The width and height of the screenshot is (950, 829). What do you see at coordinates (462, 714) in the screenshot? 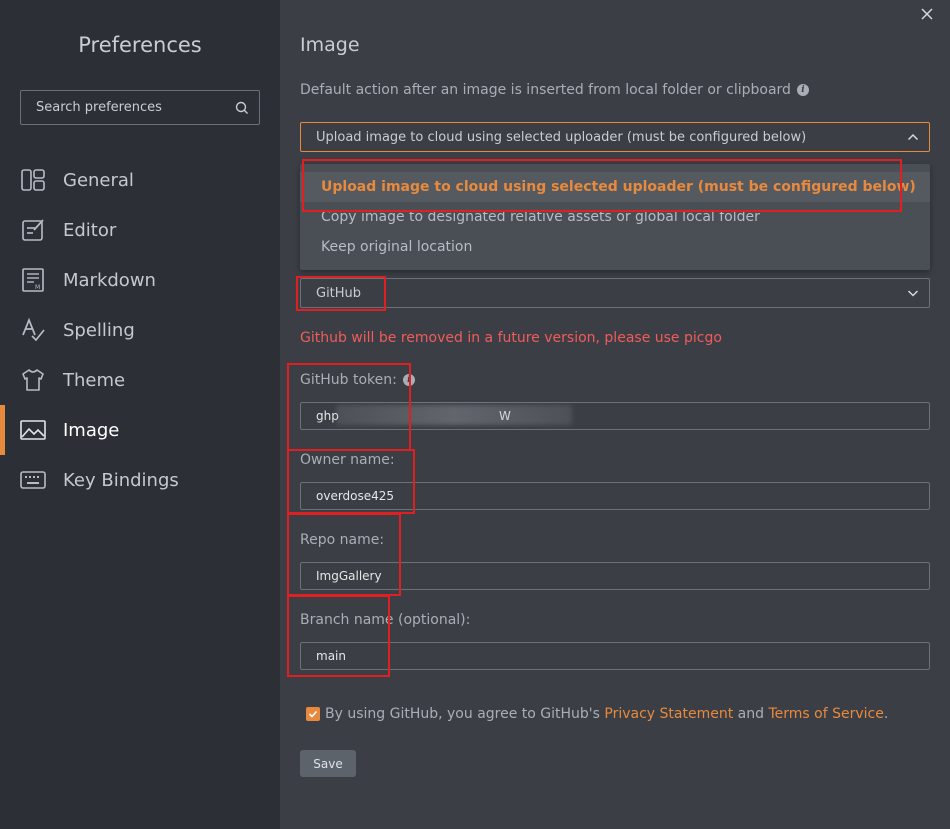
I see `agree-text: By using GitHub, you agree to GitHub's` at bounding box center [462, 714].